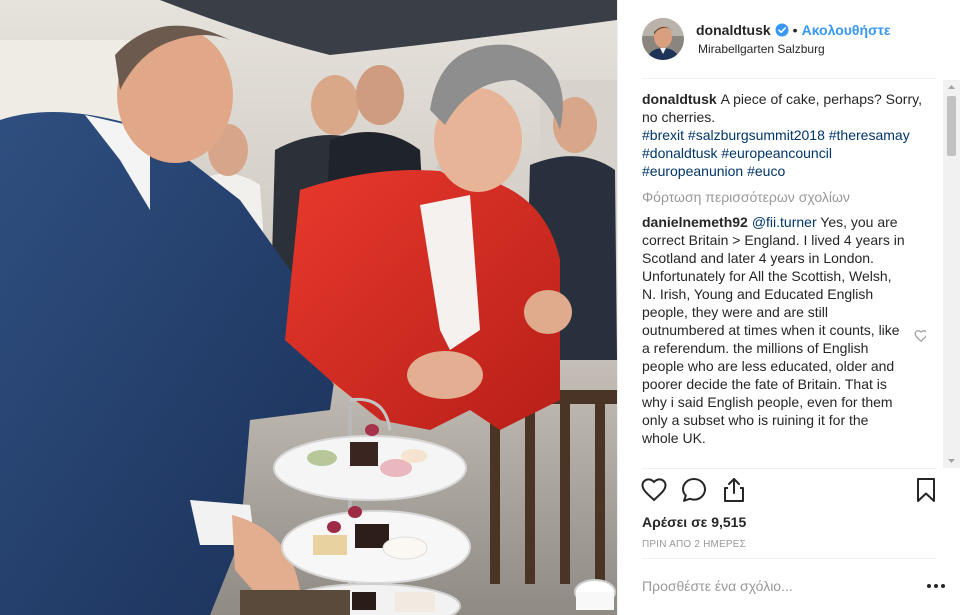 This screenshot has width=960, height=615. What do you see at coordinates (789, 558) in the screenshot?
I see `add-comment-divider` at bounding box center [789, 558].